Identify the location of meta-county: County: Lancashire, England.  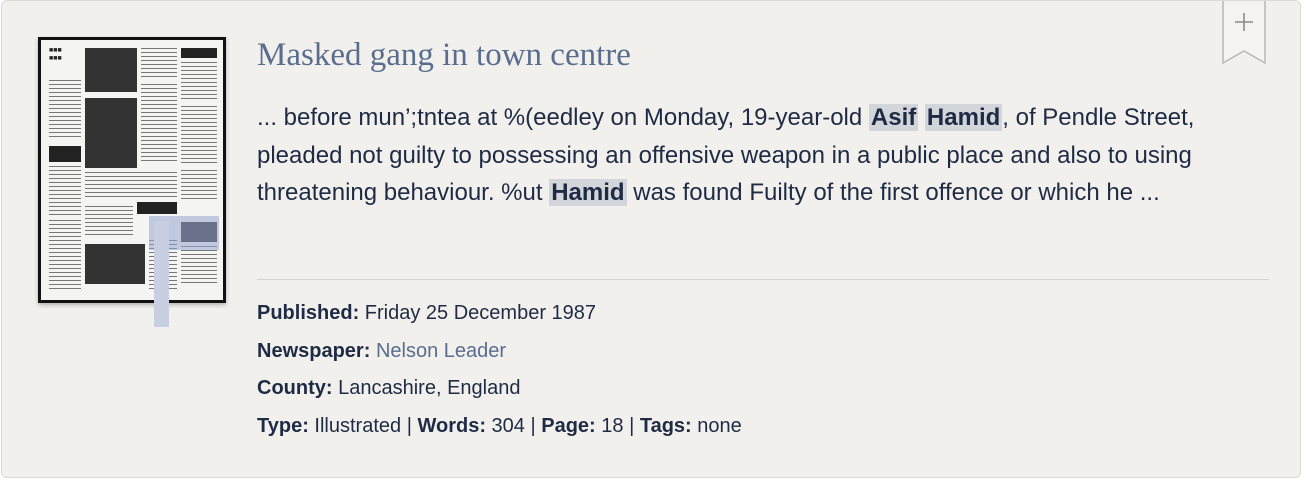
(389, 388).